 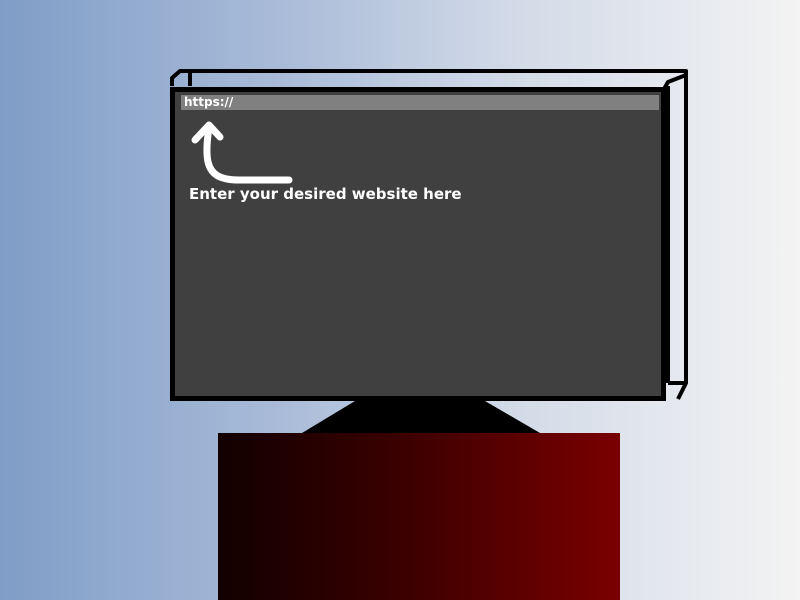 I want to click on monitor-stand, so click(x=421, y=417).